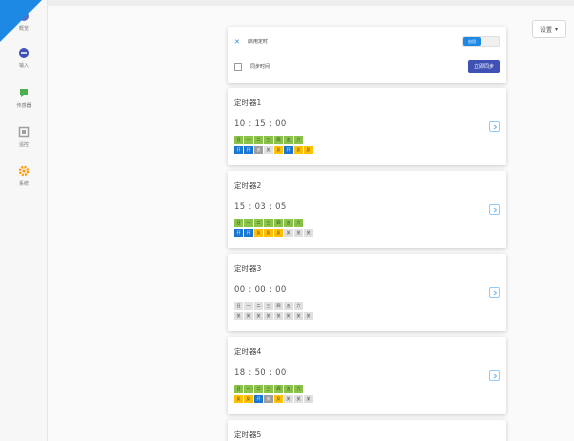 This screenshot has height=441, width=574. I want to click on enable-toggle: 启用, so click(481, 41).